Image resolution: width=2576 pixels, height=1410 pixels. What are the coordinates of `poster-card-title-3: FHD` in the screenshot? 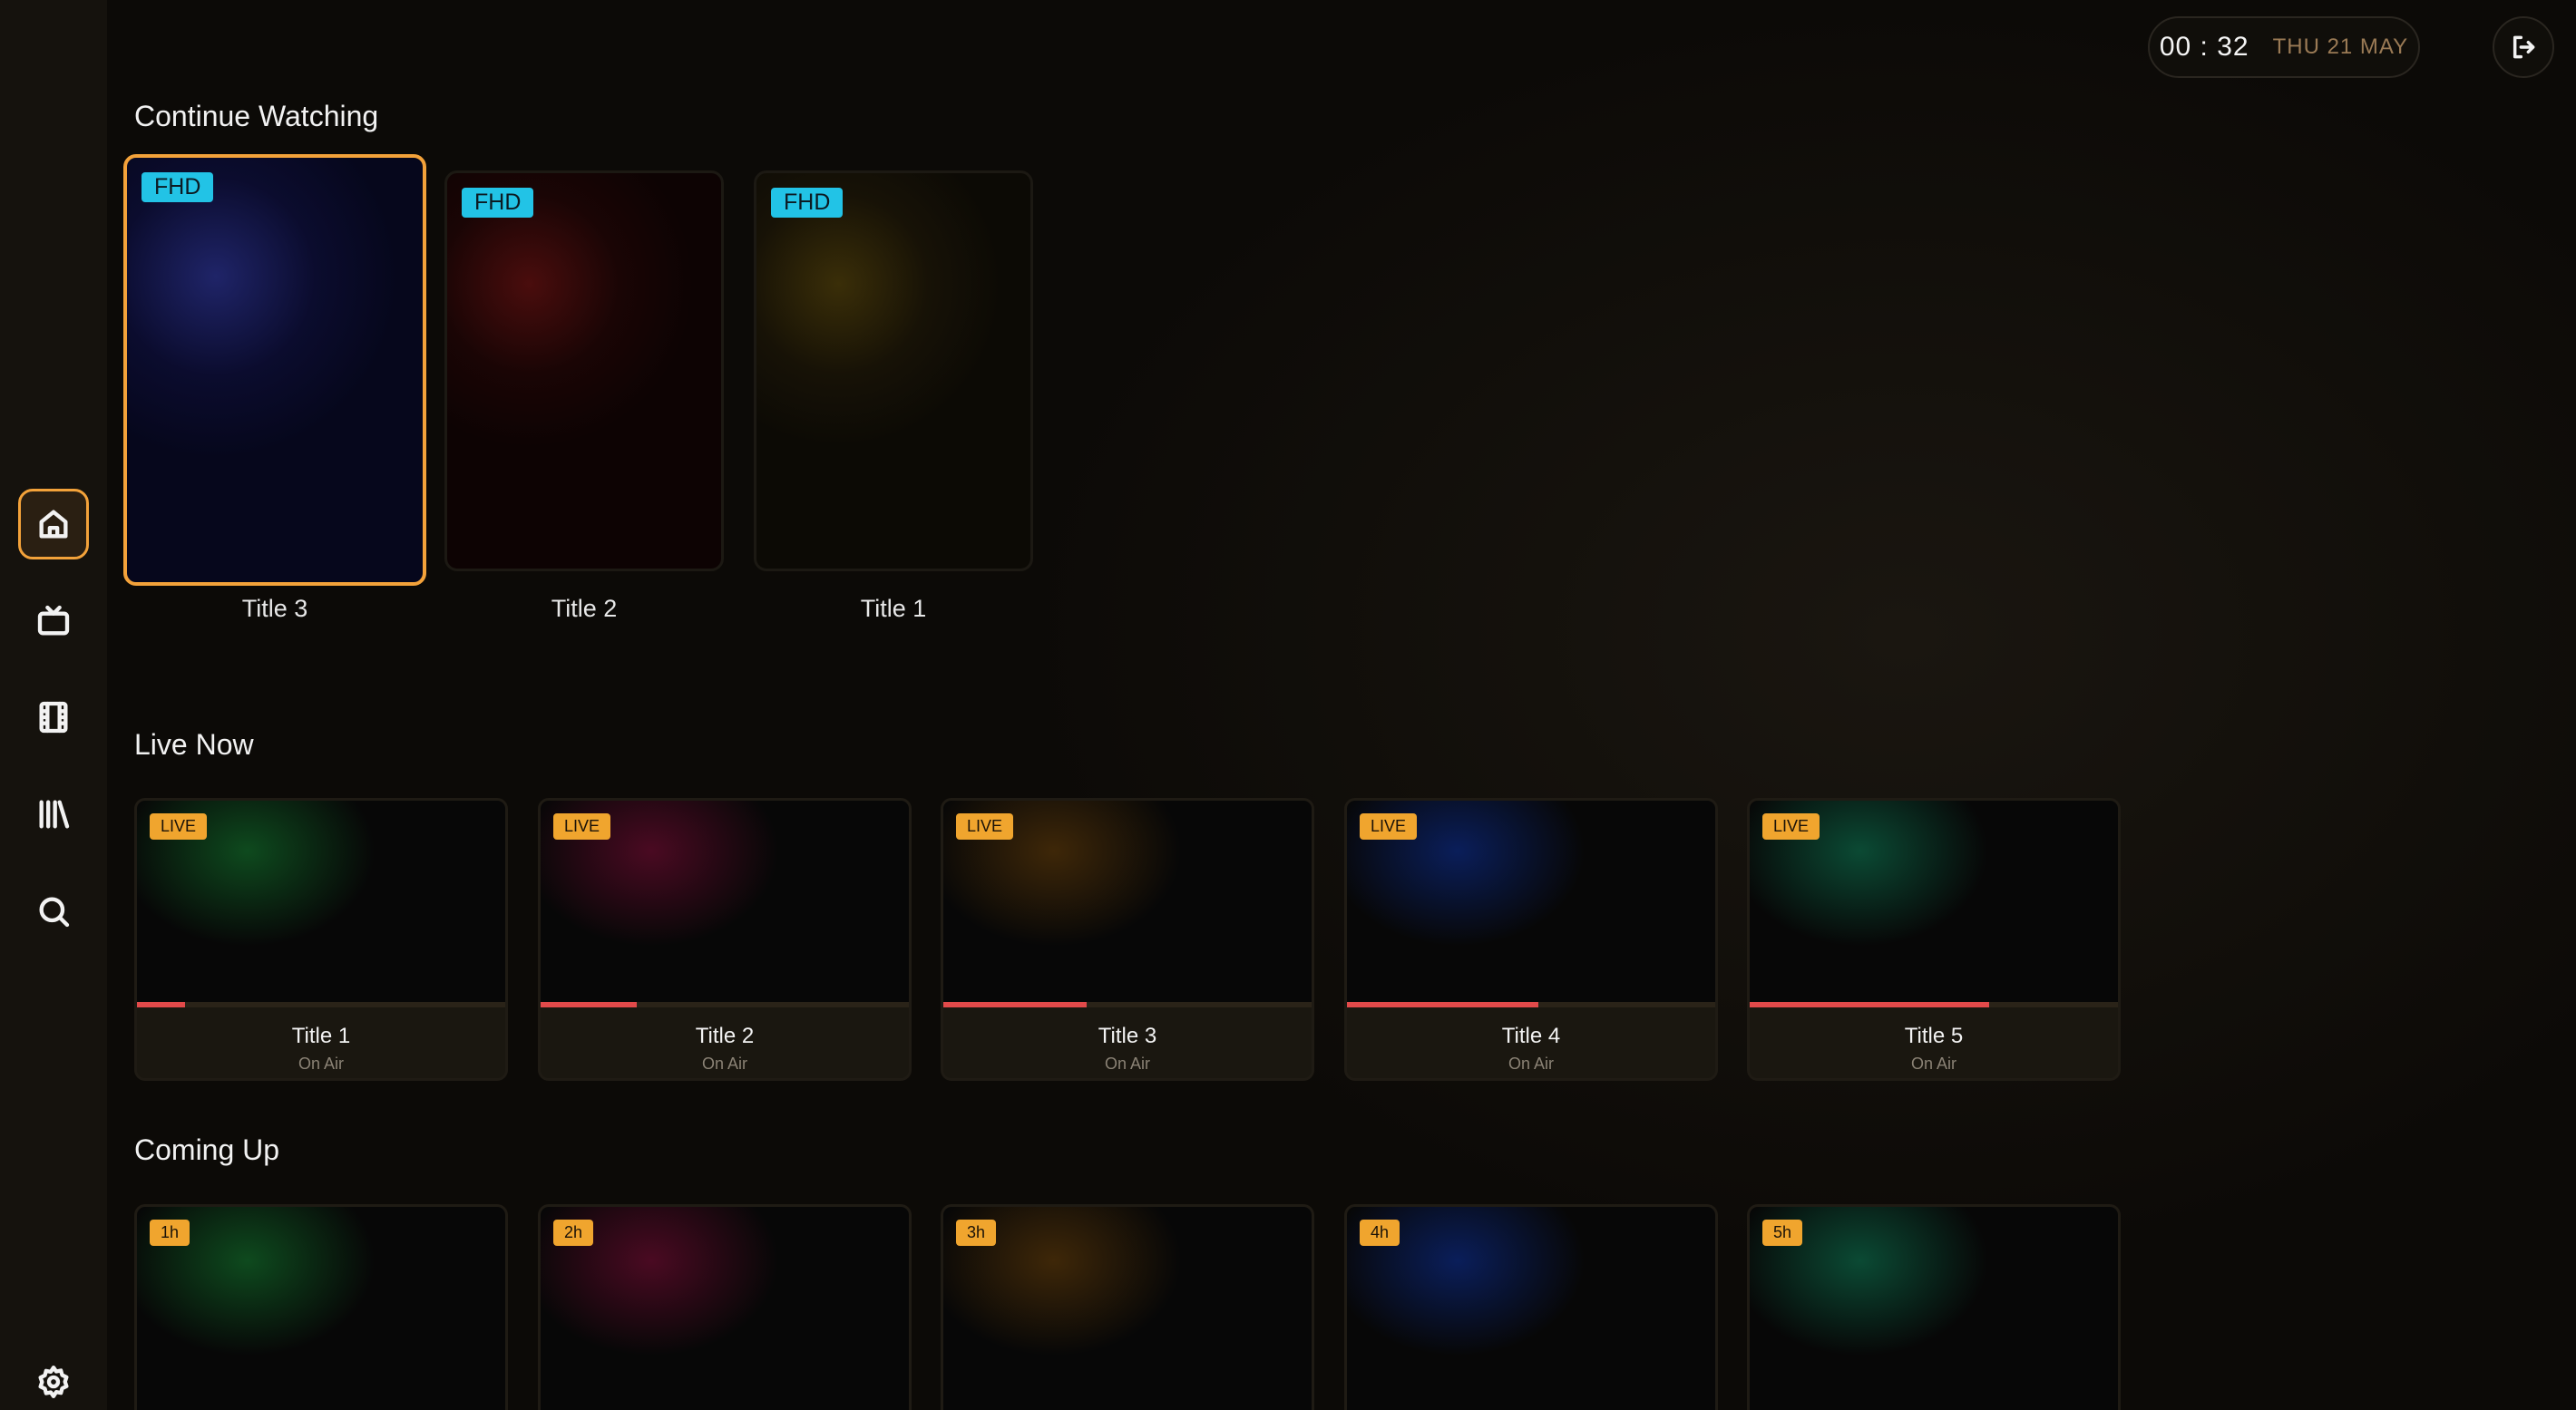 It's located at (274, 370).